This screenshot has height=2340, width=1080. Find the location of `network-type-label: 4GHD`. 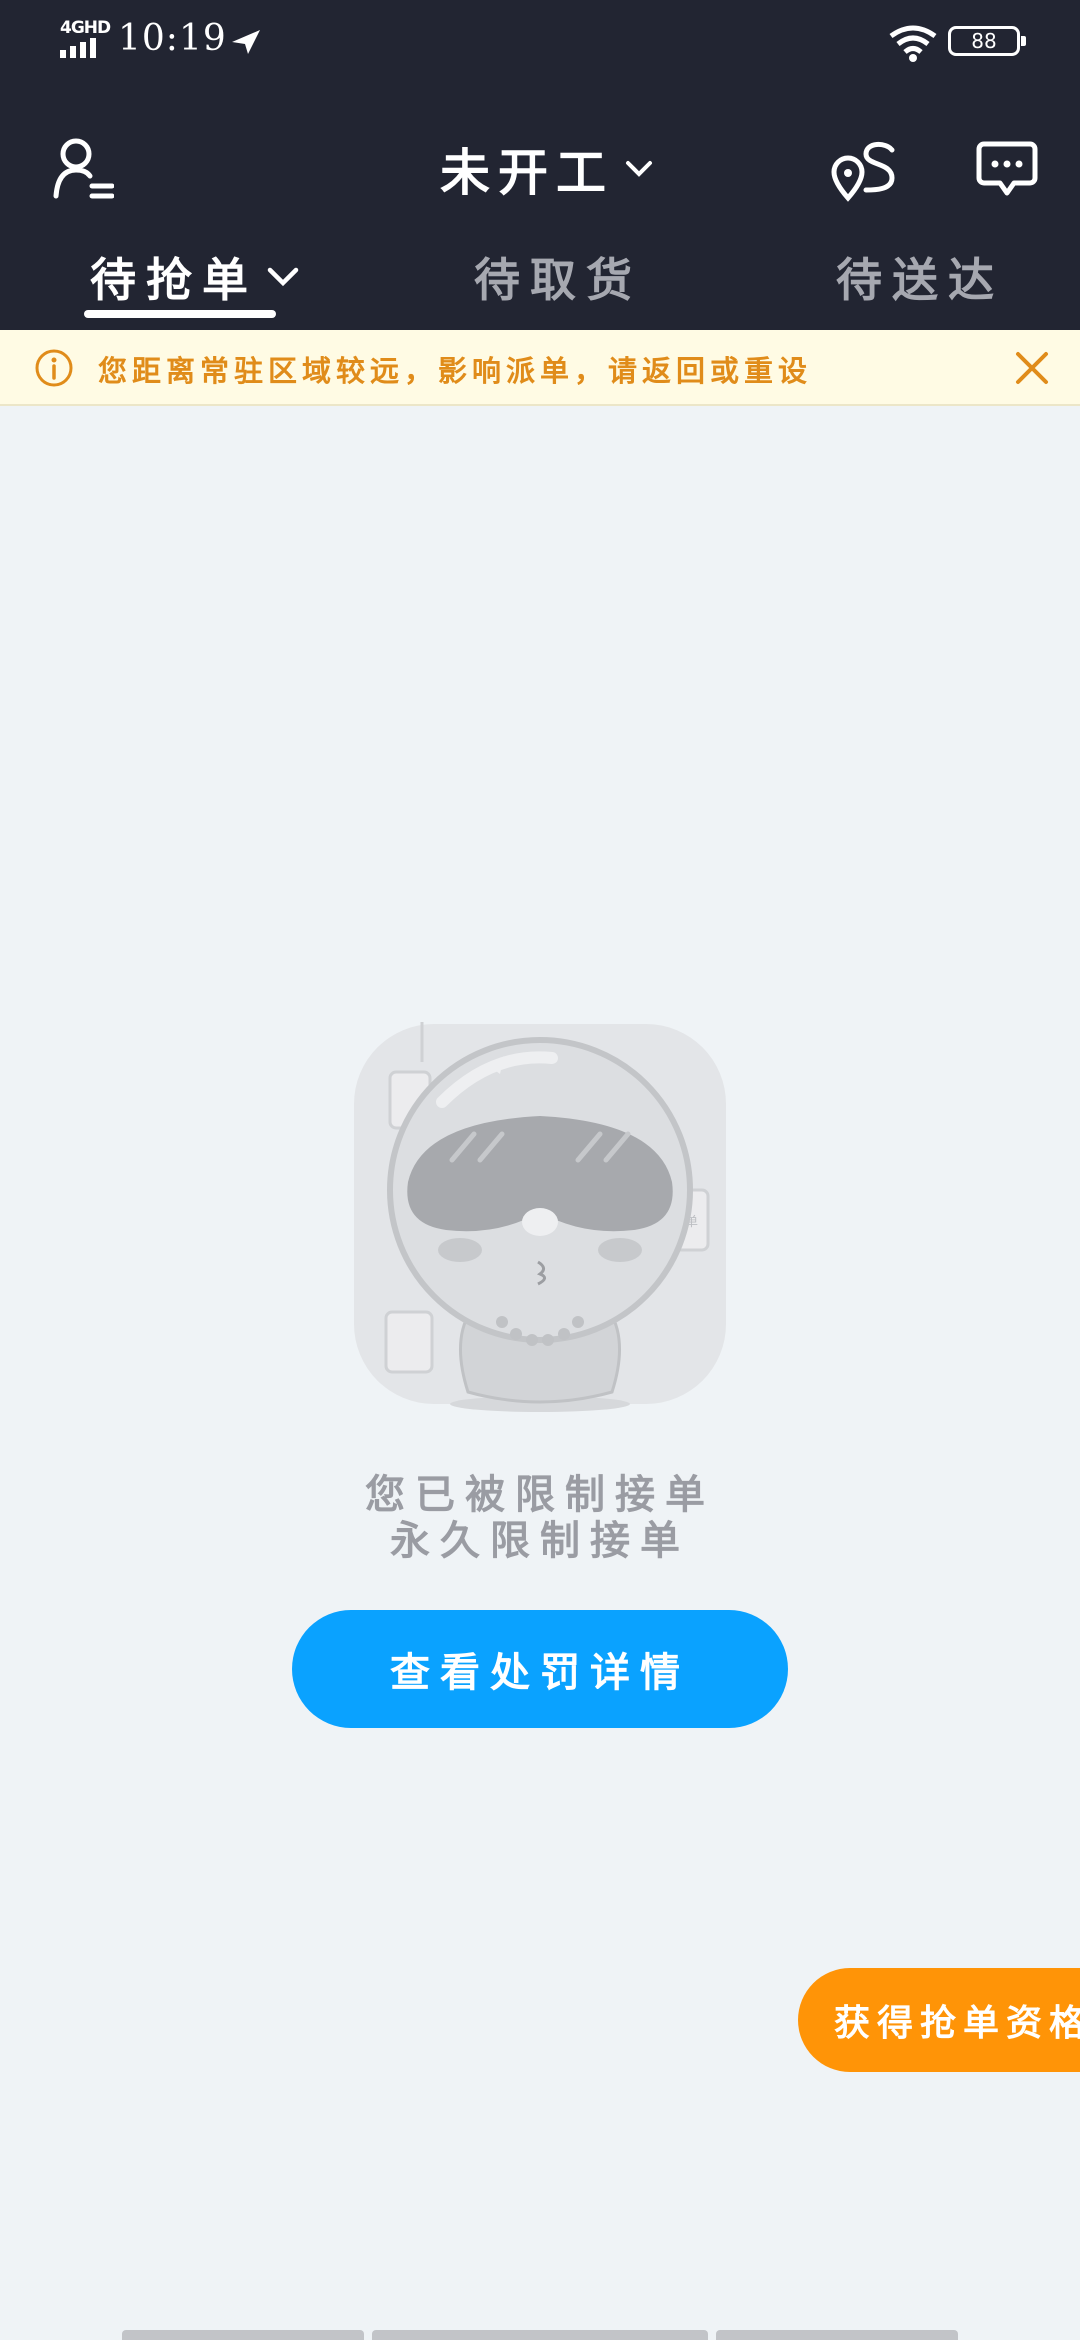

network-type-label: 4GHD is located at coordinates (85, 28).